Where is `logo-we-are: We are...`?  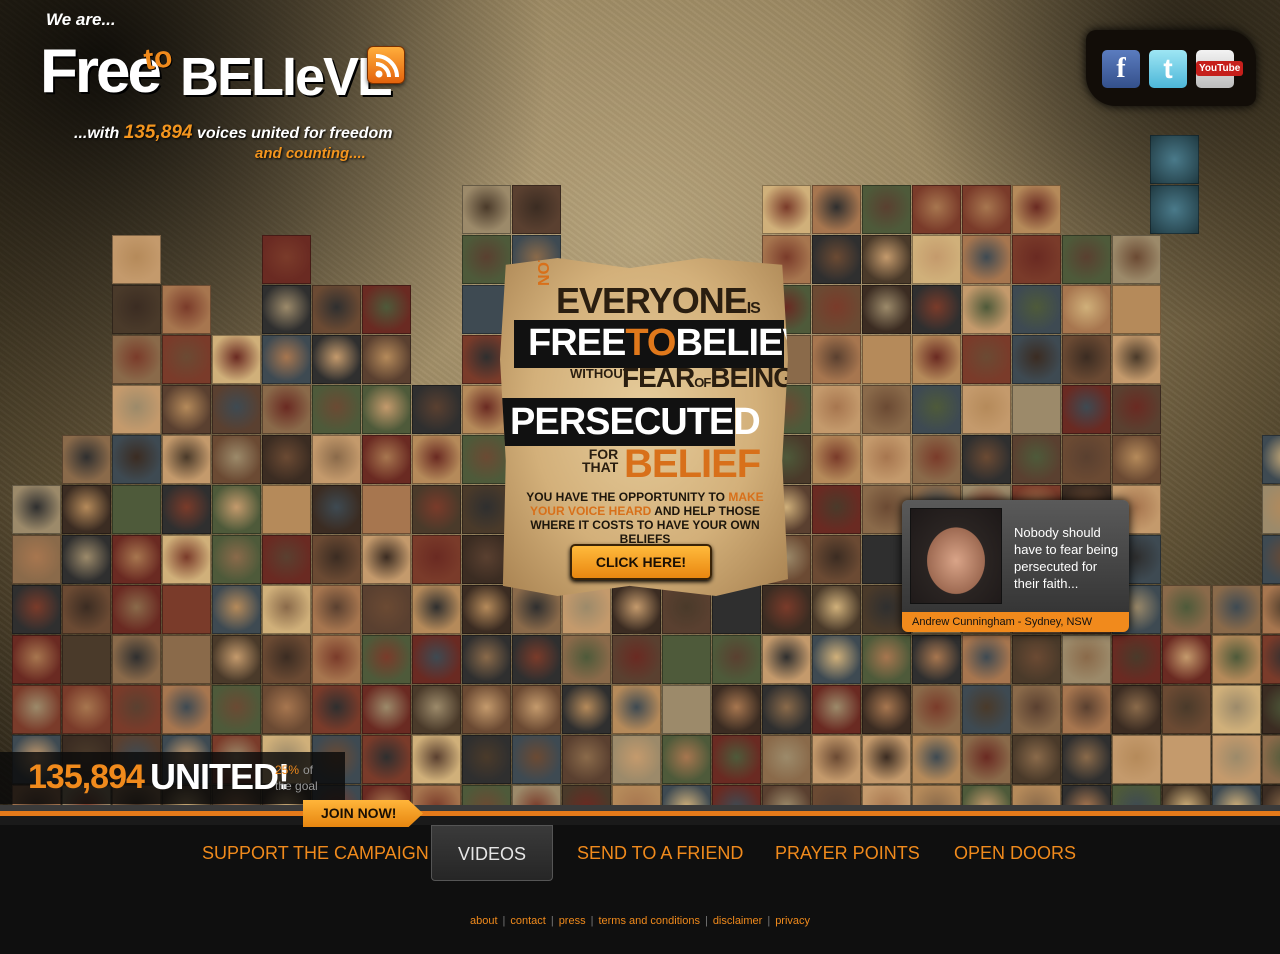
logo-we-are: We are... is located at coordinates (81, 19).